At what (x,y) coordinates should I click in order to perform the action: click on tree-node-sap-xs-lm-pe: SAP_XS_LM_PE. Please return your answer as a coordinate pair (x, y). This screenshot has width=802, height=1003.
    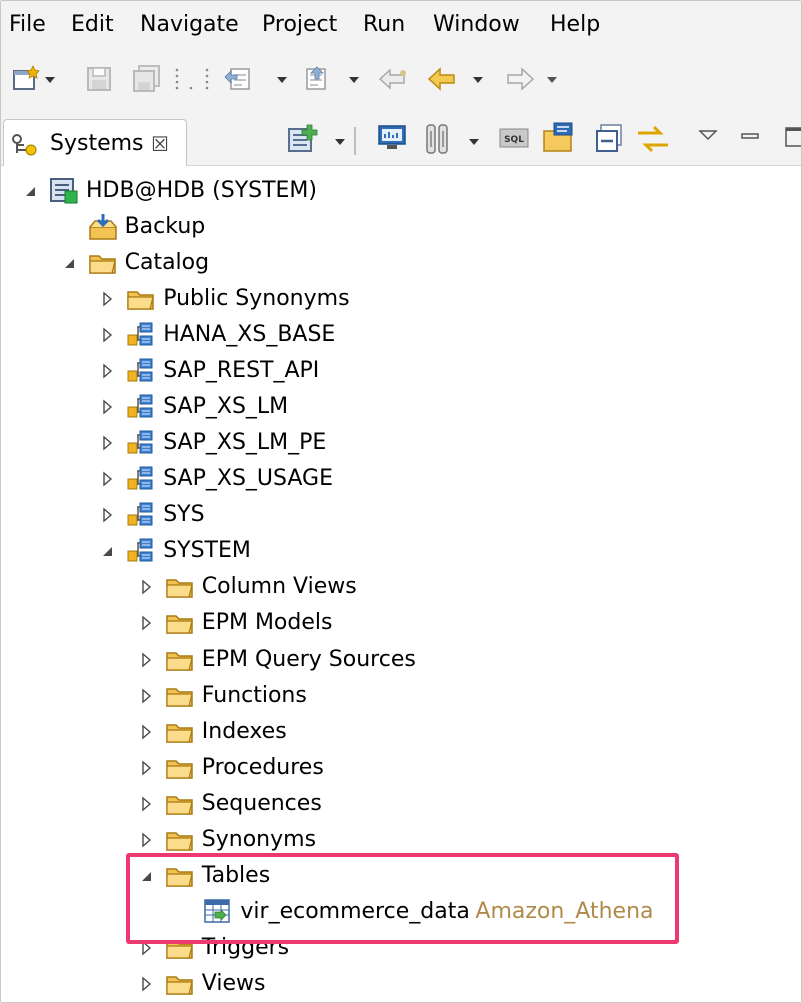
    Looking at the image, I should click on (401, 443).